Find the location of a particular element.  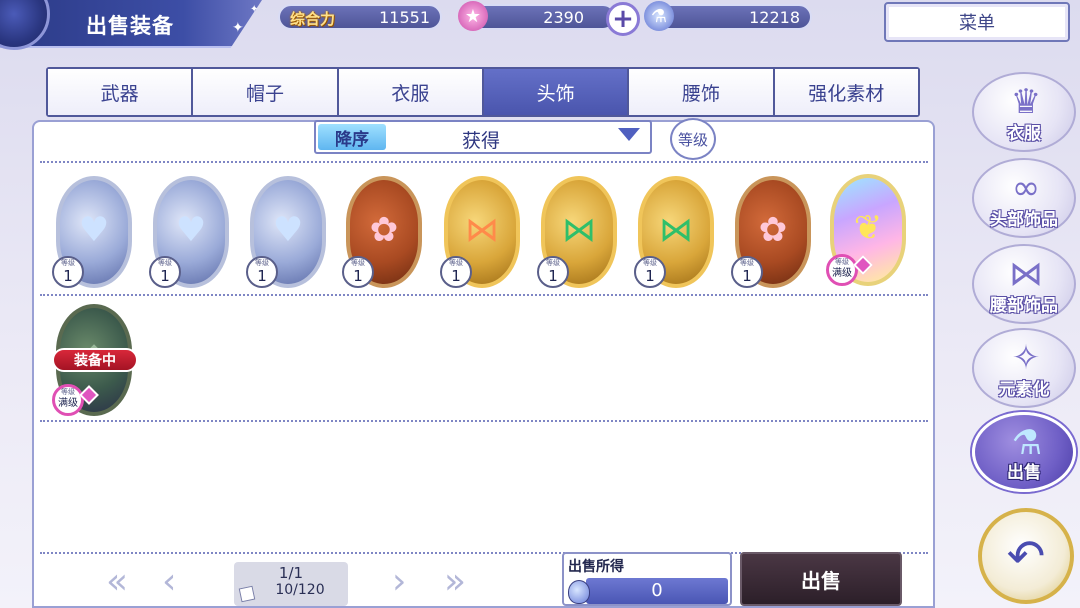

potion-bottles-icon: ⚗ is located at coordinates (1027, 443).